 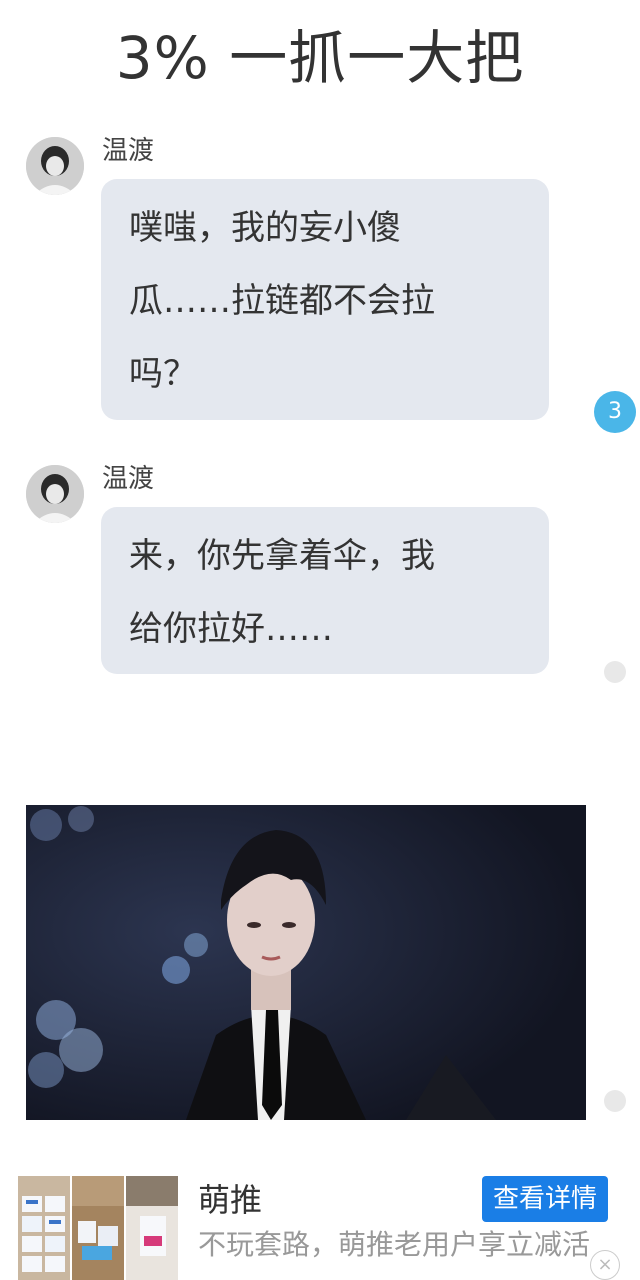 I want to click on view-details-button: 查看详情, so click(x=545, y=1199).